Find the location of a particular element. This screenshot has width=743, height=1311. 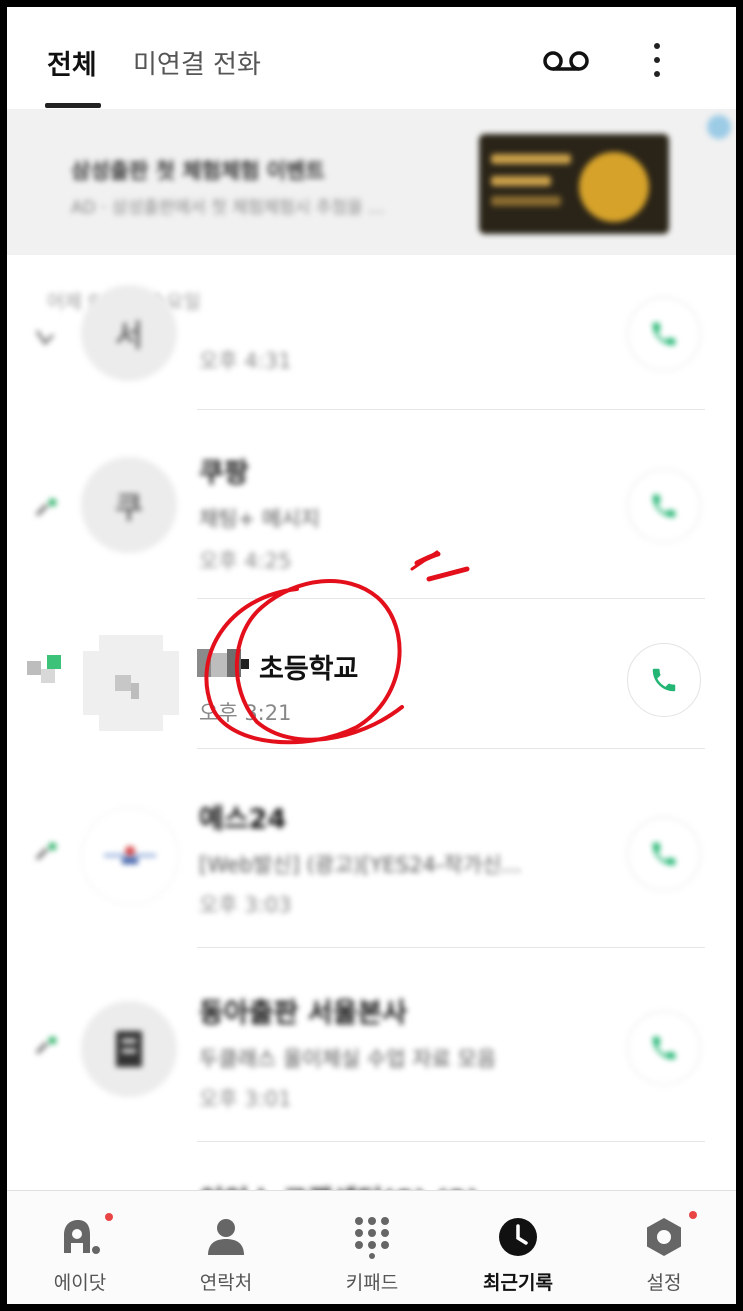

nav-label: 에이닷 is located at coordinates (80, 1283).